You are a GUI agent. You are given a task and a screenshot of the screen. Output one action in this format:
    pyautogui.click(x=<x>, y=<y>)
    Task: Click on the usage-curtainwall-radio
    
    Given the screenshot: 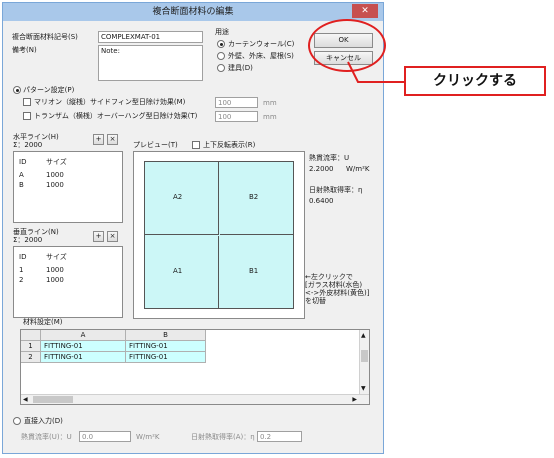 What is the action you would take?
    pyautogui.click(x=221, y=44)
    